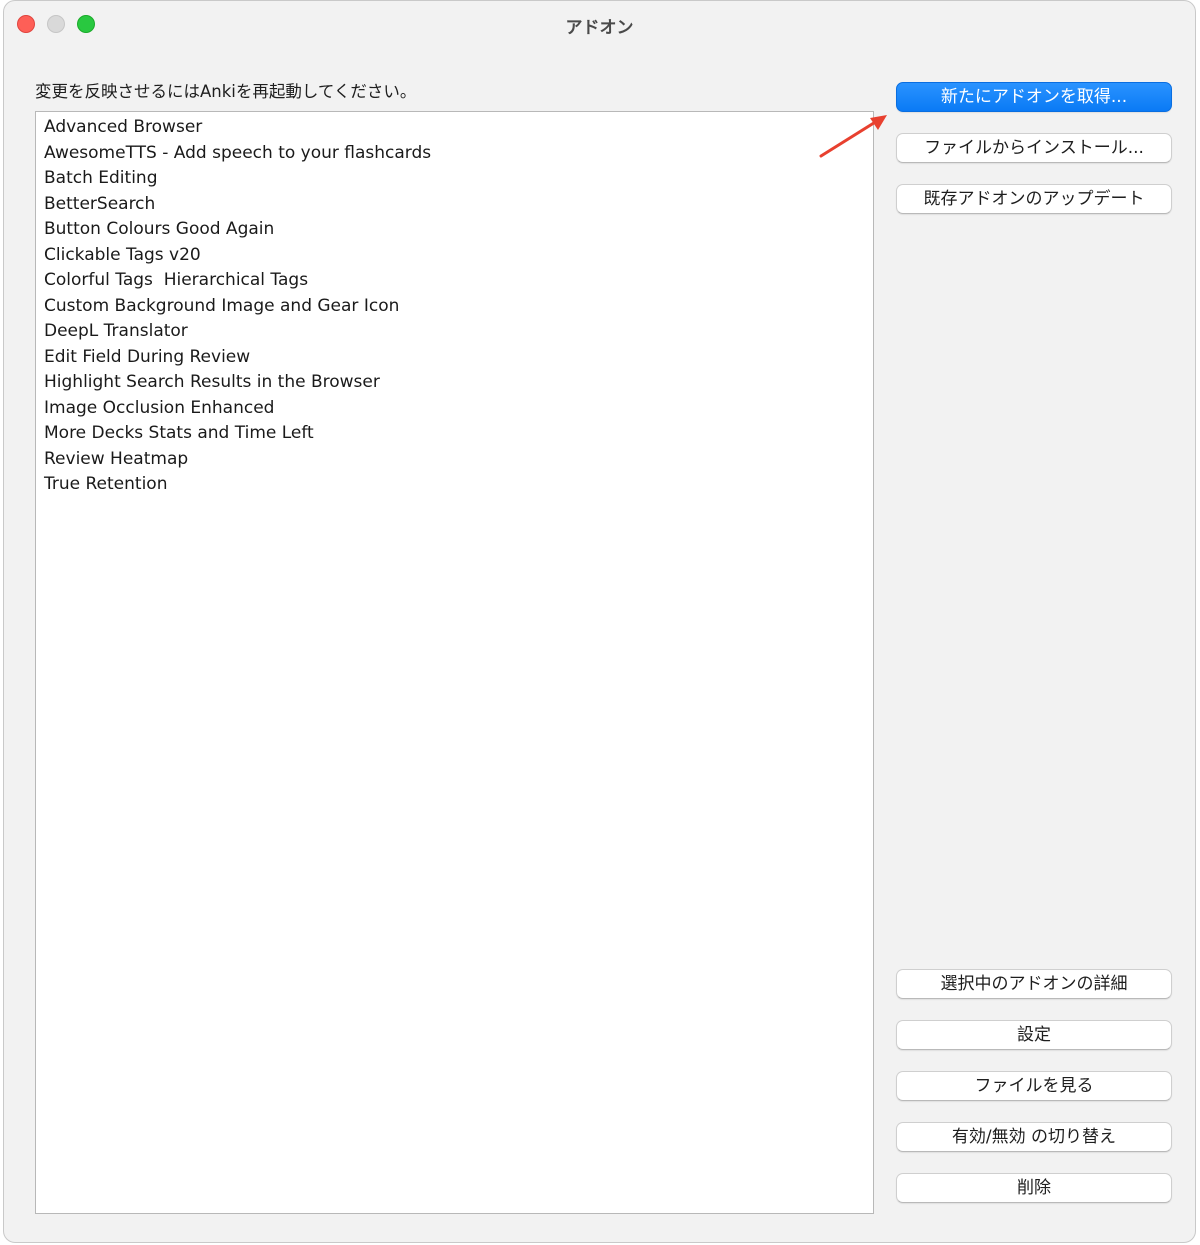 This screenshot has width=1200, height=1245. I want to click on addon-list-item: Colorful Tags Hierarchical Tags, so click(454, 281).